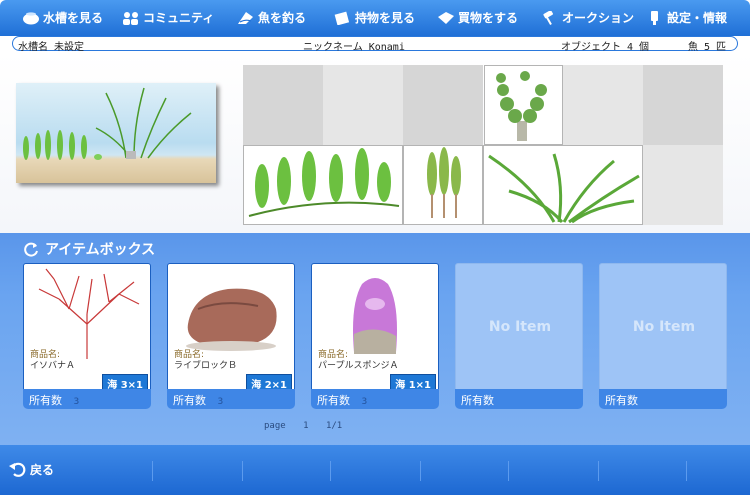 This screenshot has height=495, width=750. I want to click on purple-sponge-icon, so click(375, 316).